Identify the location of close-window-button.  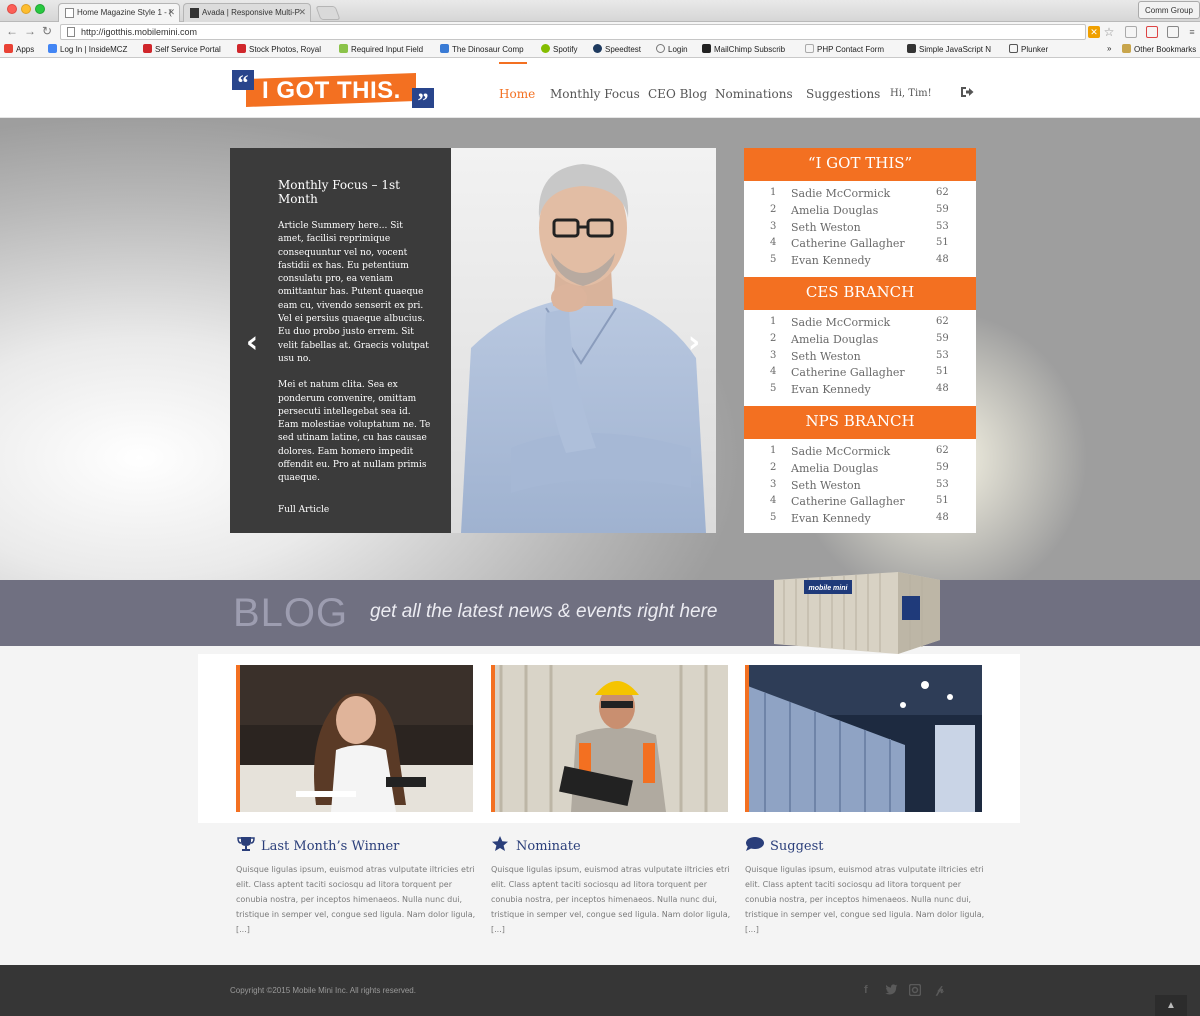
(12, 9).